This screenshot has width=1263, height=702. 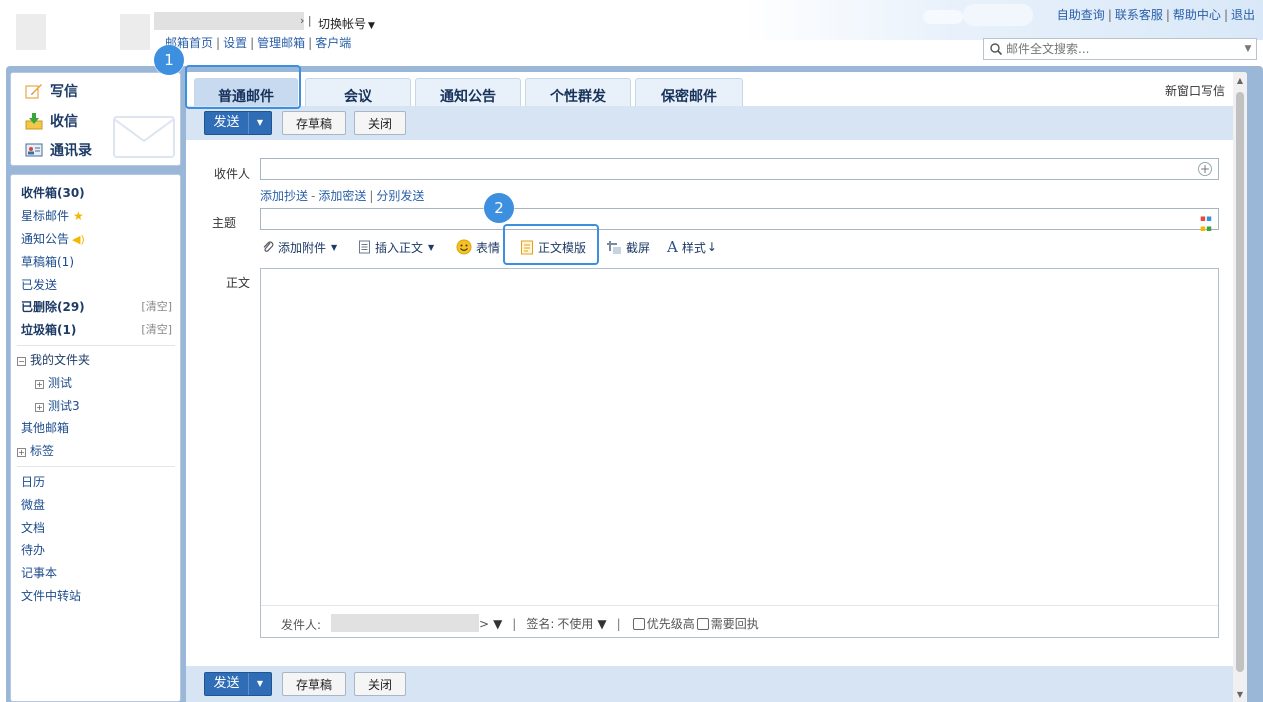 I want to click on logout-link: 退出, so click(x=1243, y=15).